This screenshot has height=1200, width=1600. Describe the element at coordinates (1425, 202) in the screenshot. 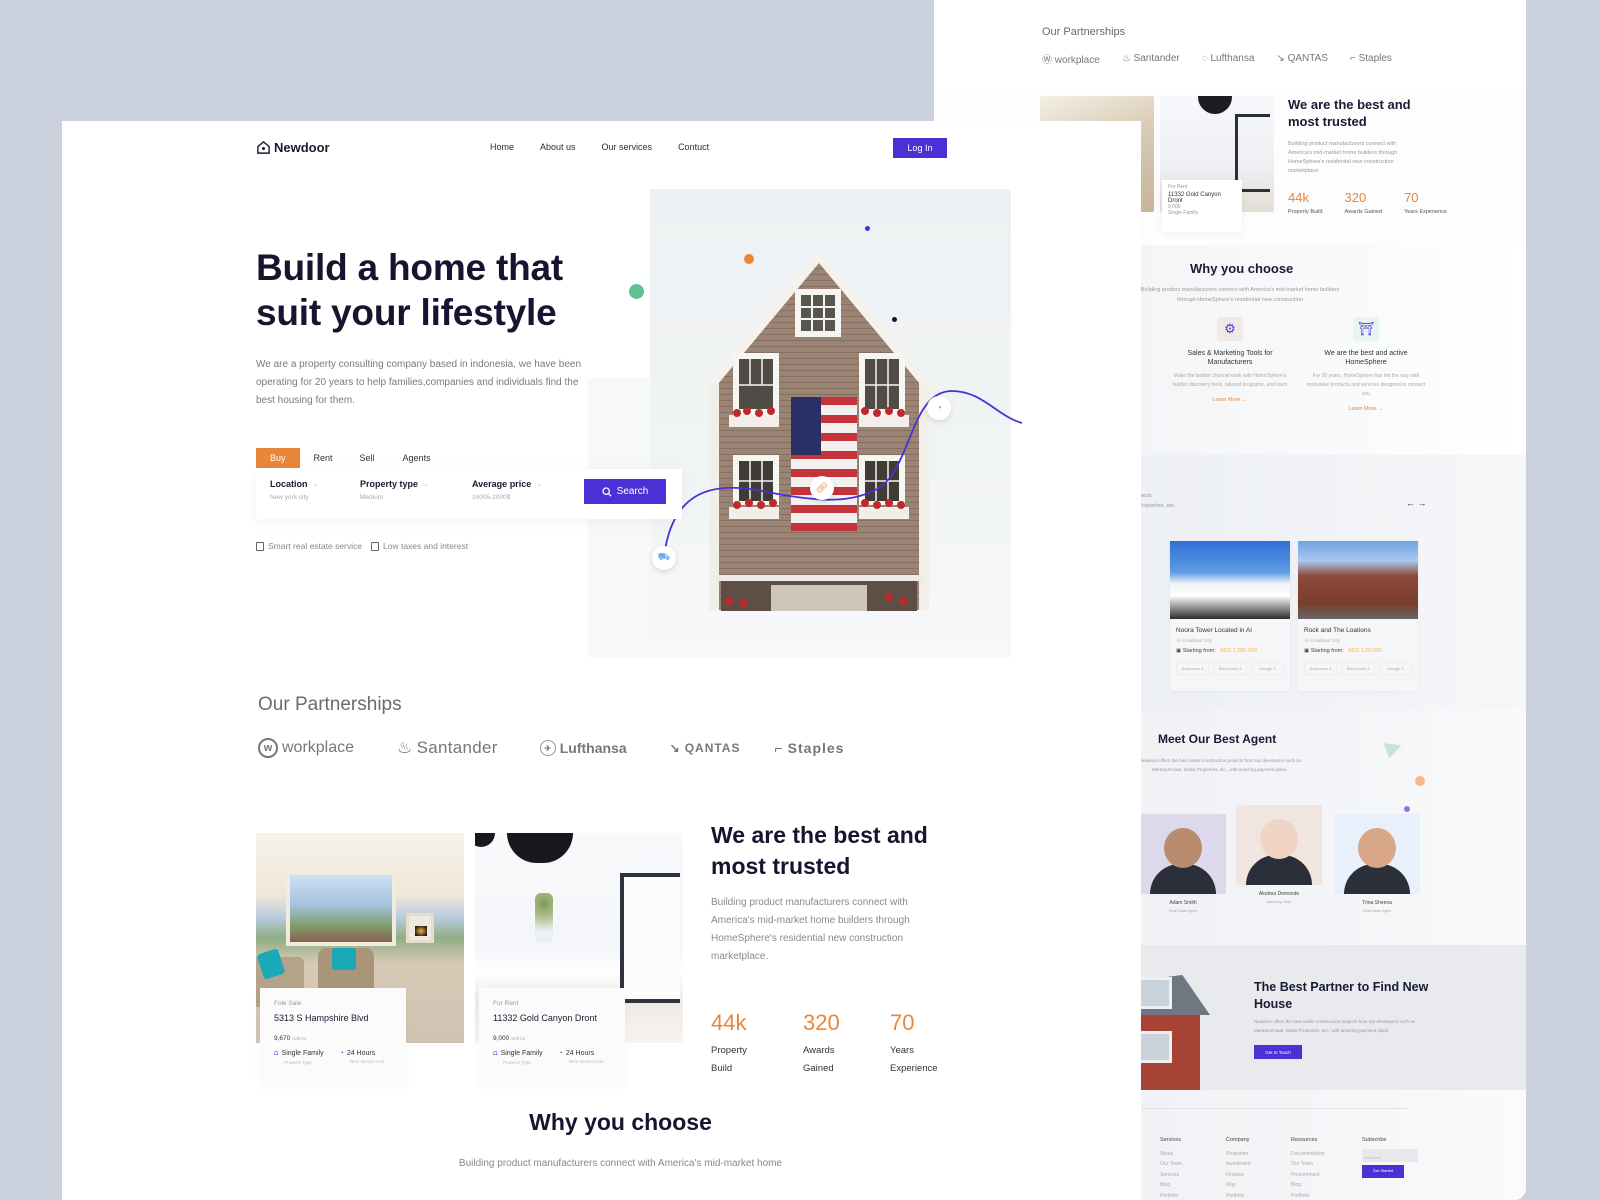

I see `bp-stat: 70 Years Experience` at that location.